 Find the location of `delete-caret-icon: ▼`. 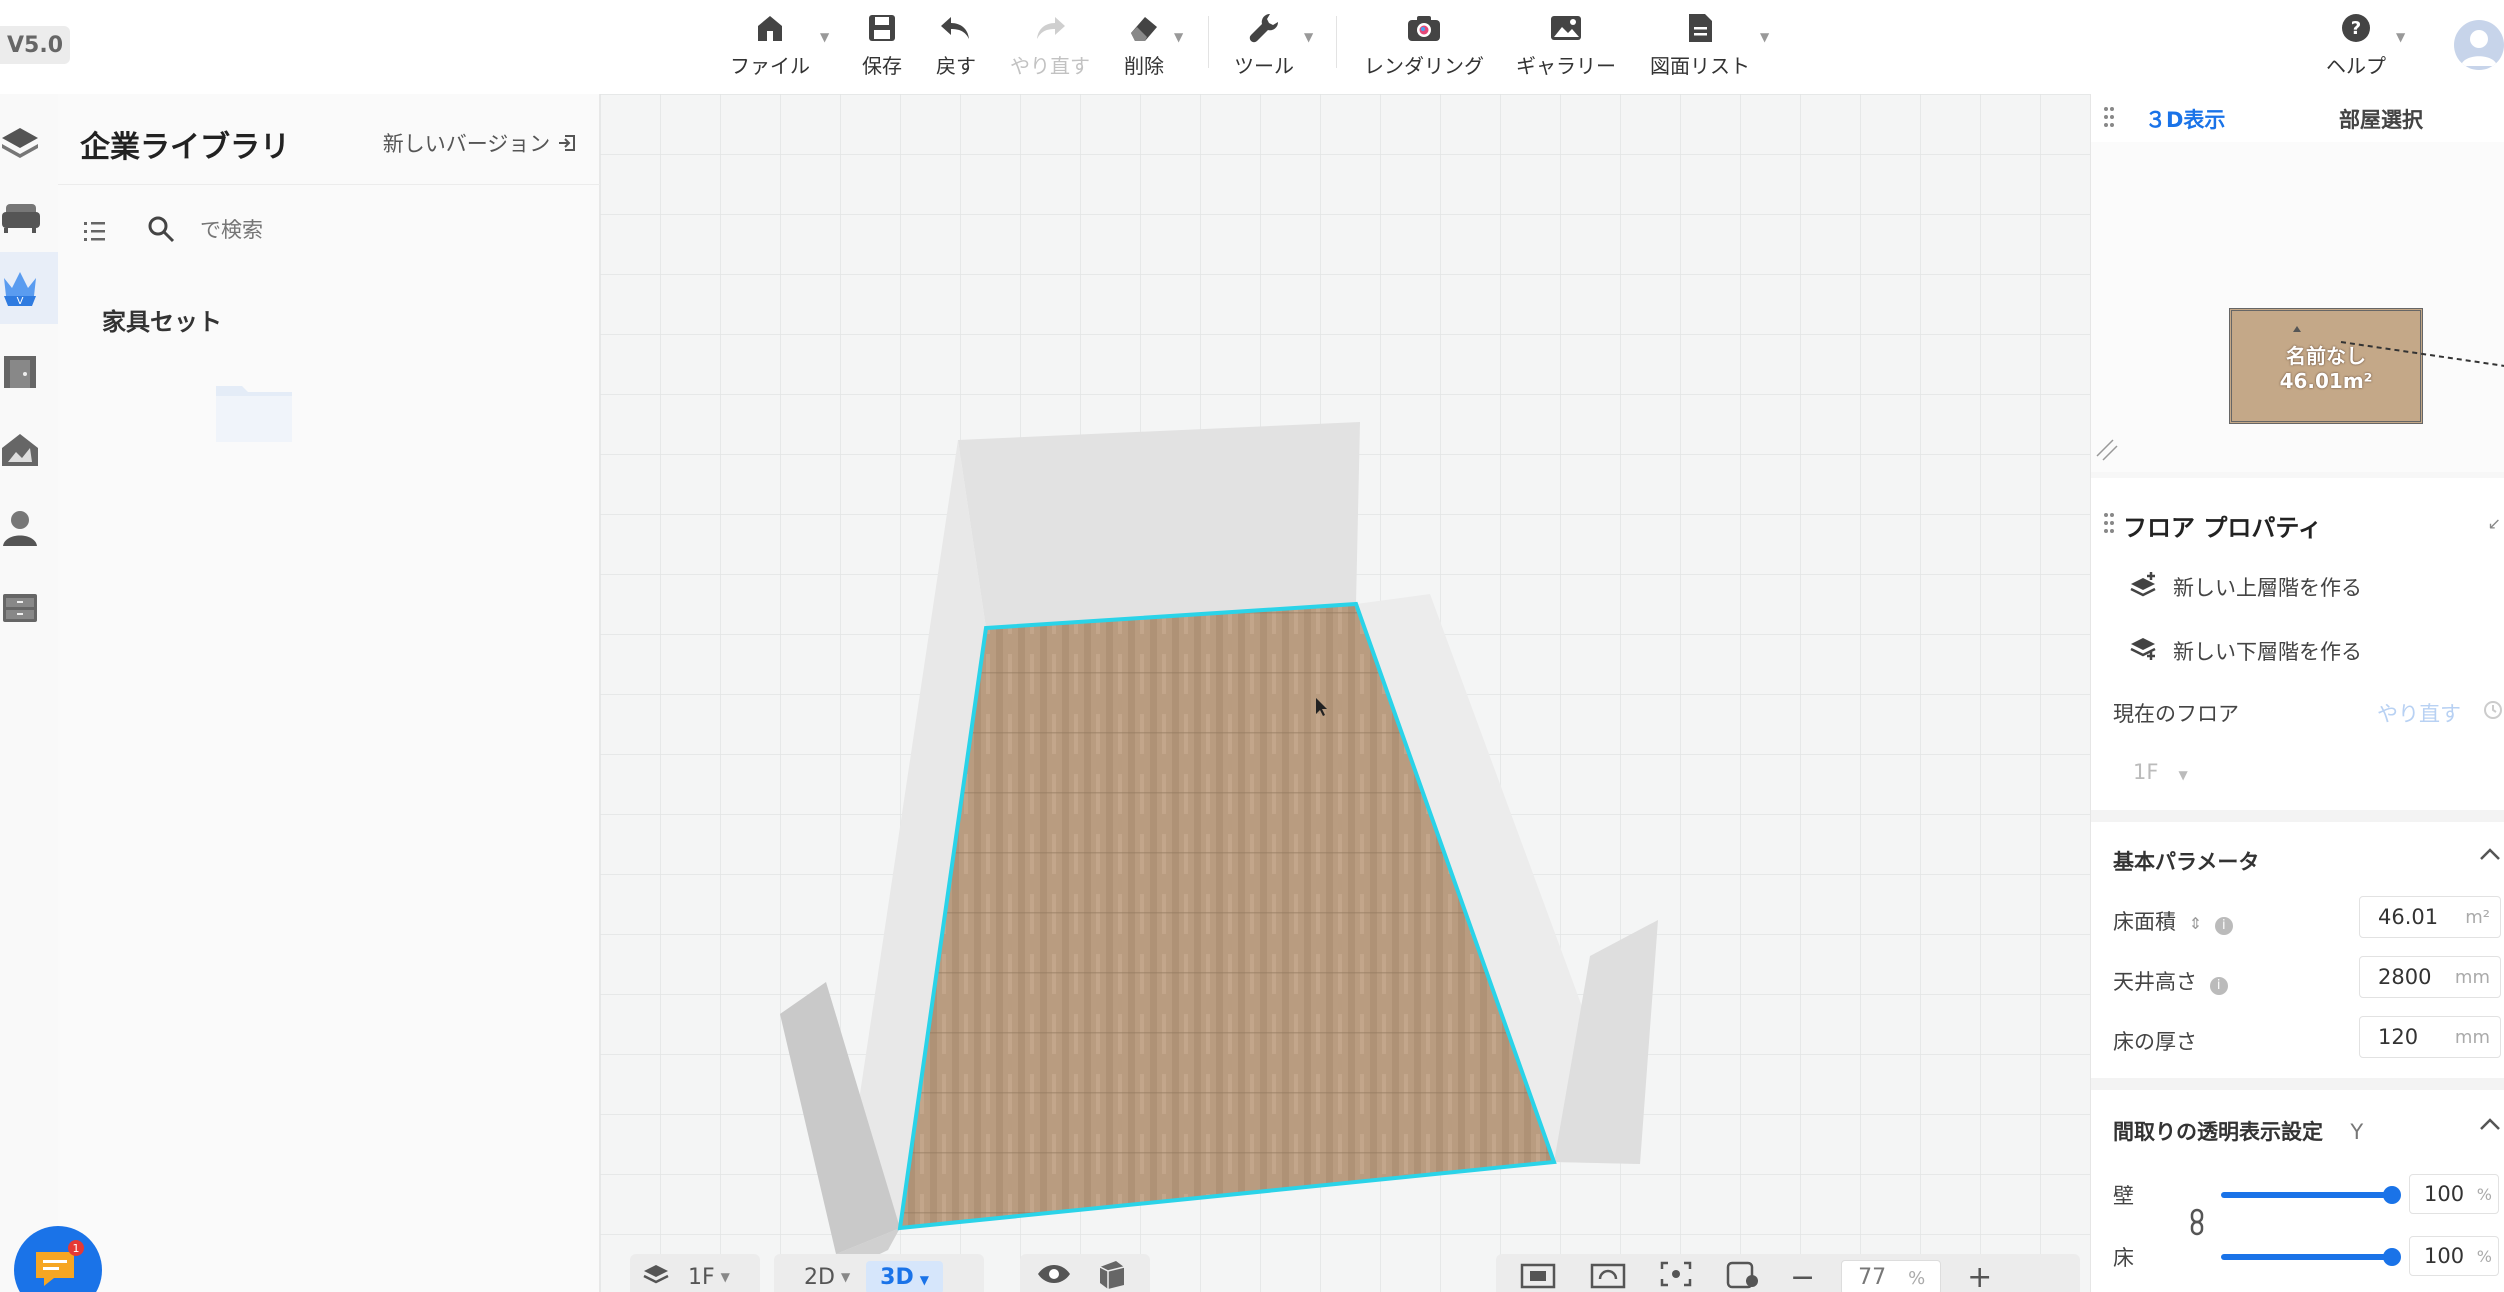

delete-caret-icon: ▼ is located at coordinates (1178, 37).